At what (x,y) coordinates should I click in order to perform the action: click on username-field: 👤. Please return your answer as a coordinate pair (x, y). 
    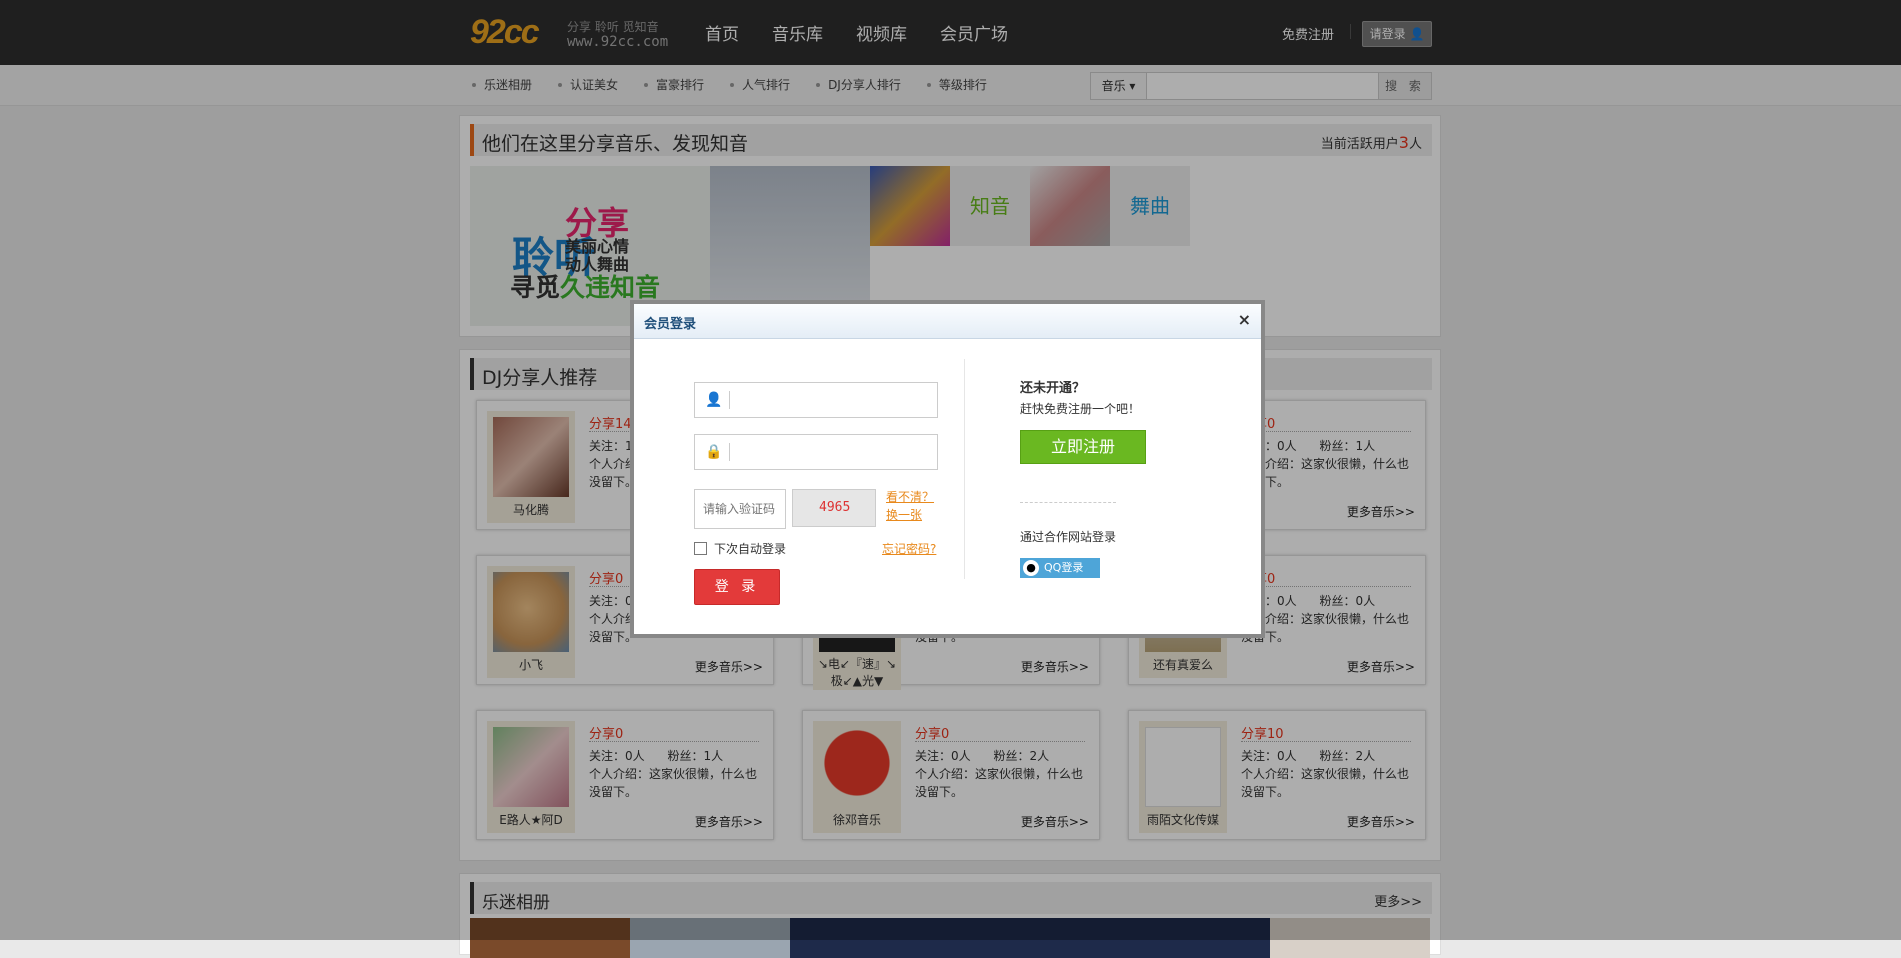
    Looking at the image, I should click on (816, 400).